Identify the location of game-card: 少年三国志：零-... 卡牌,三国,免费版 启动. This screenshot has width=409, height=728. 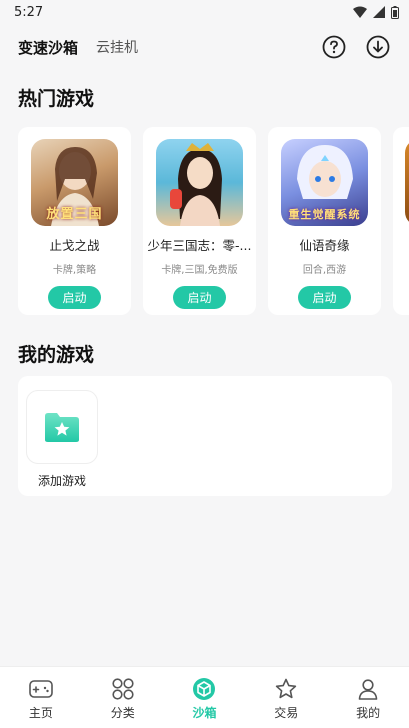
(199, 221).